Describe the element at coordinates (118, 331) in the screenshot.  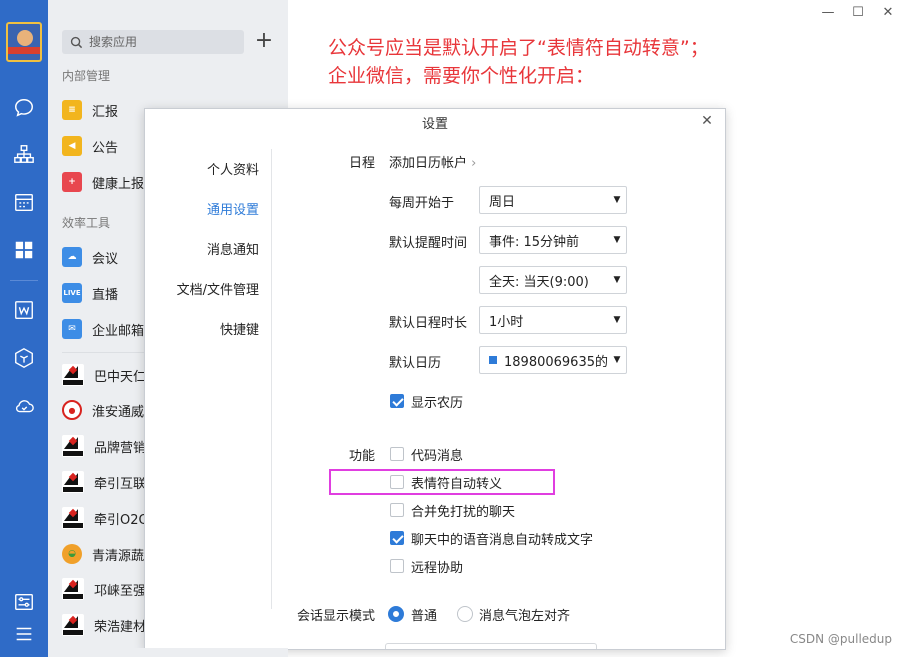
I see `app-label: 企业邮箱` at that location.